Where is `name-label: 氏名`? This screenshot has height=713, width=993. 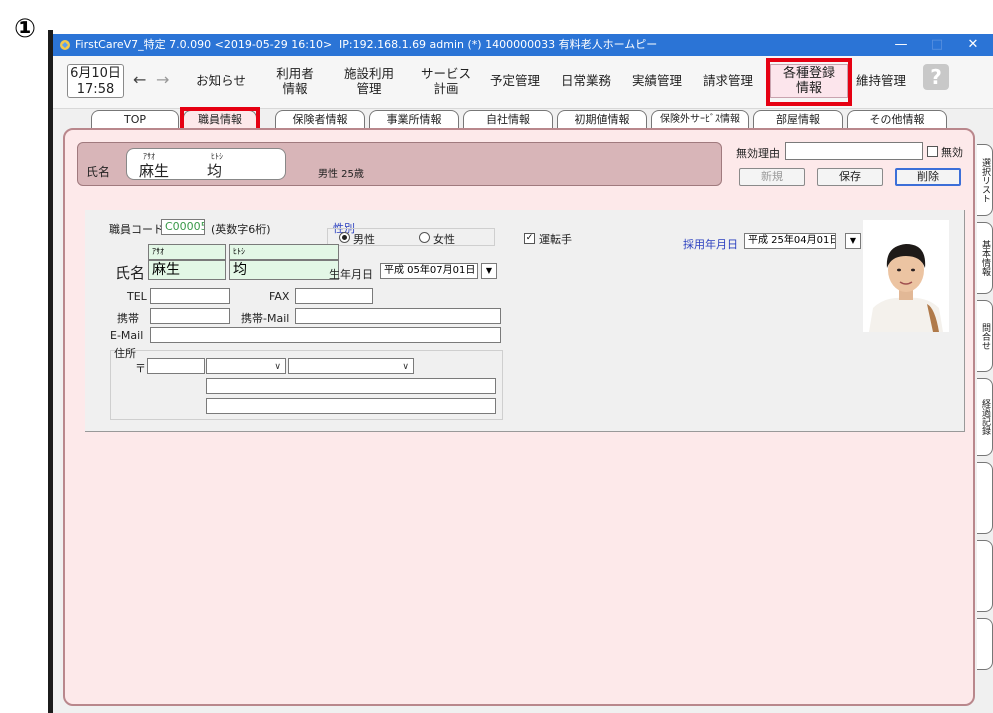 name-label: 氏名 is located at coordinates (130, 273).